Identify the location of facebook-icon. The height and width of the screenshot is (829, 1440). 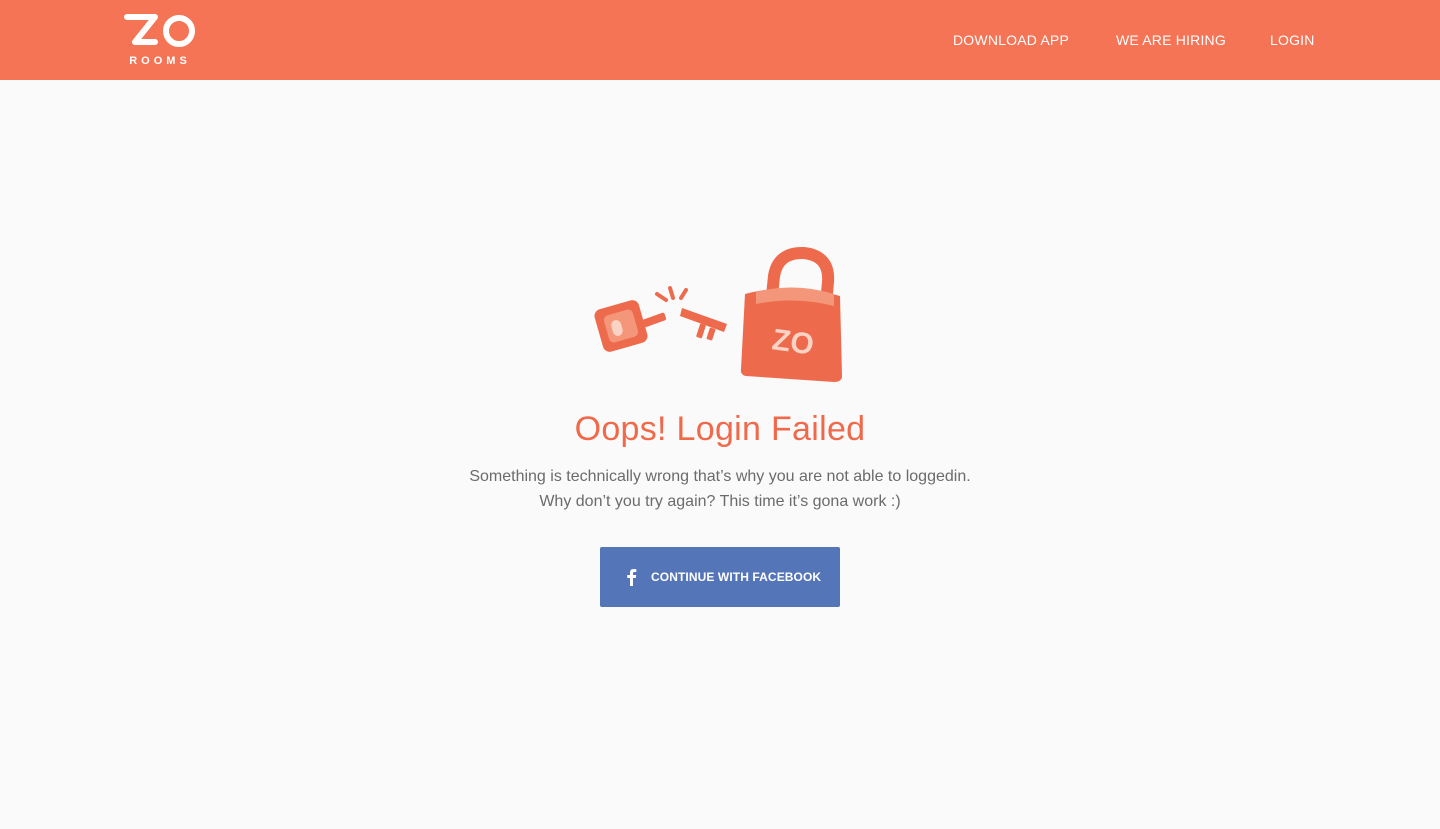
(632, 577).